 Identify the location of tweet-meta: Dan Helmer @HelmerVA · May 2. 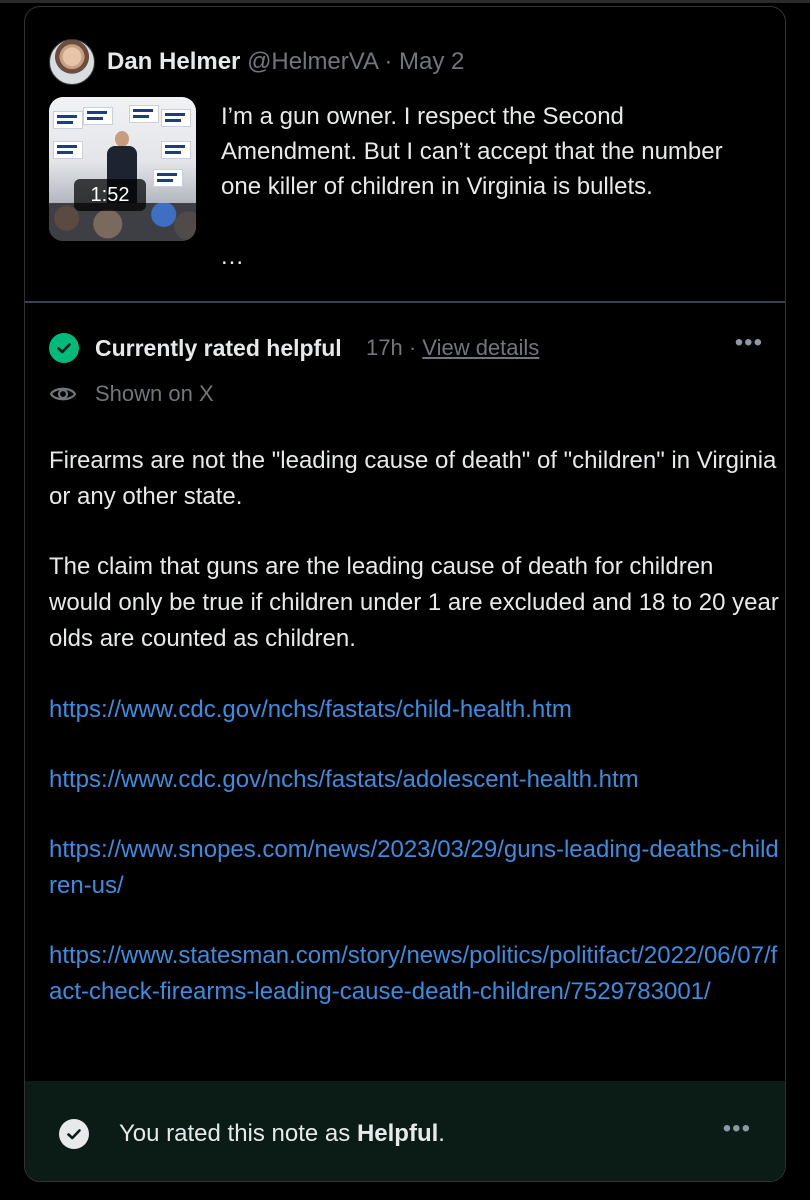
(285, 62).